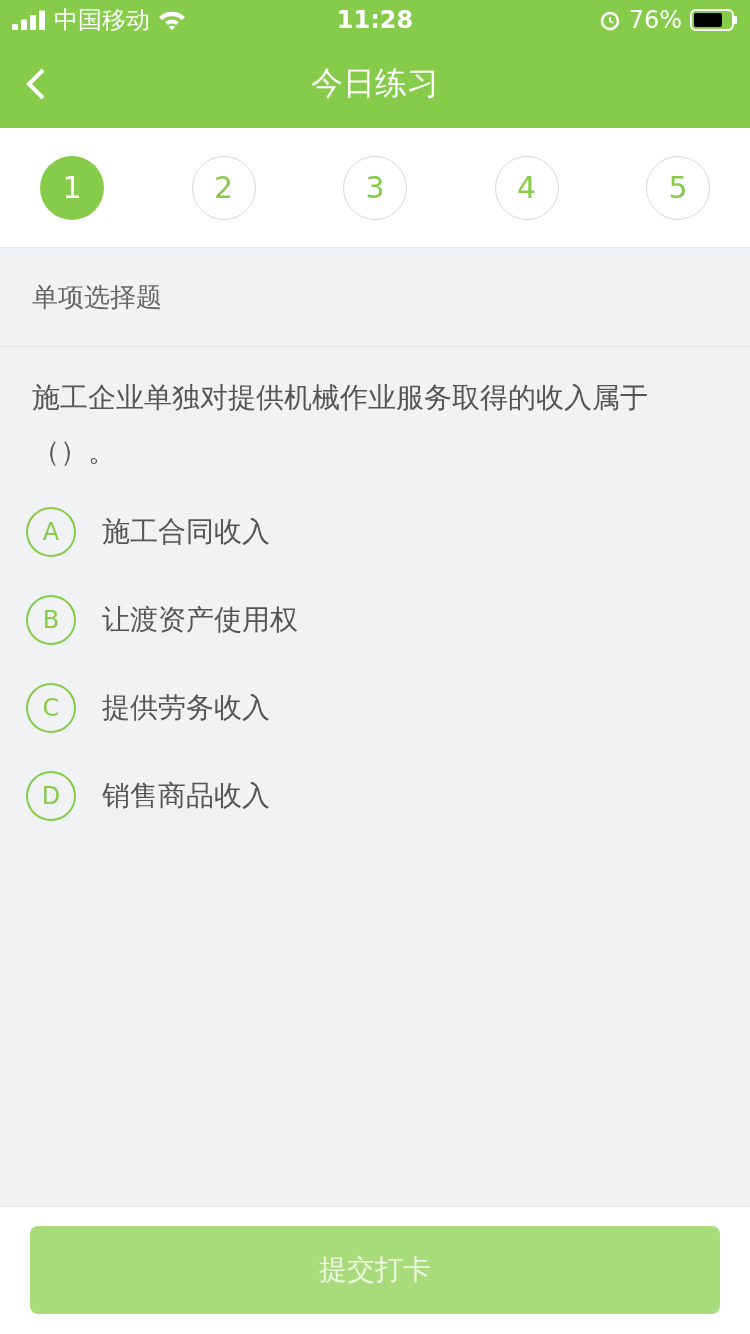  I want to click on page-title: 今日练习, so click(375, 83).